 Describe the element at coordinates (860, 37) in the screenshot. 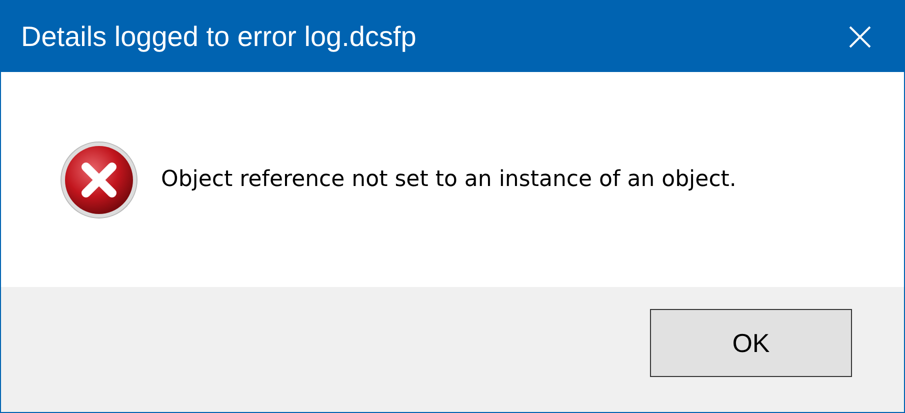

I see `close-icon` at that location.